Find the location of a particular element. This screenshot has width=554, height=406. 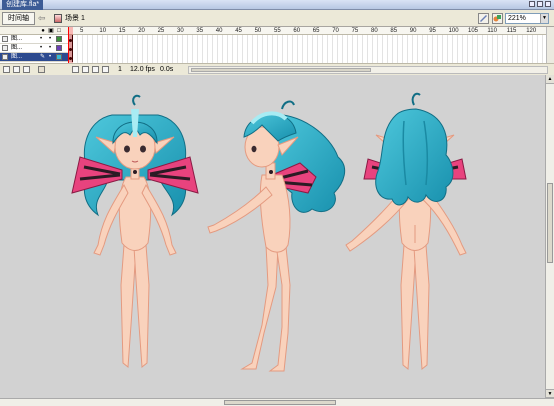

elapsed-time: 0.0s is located at coordinates (167, 69).